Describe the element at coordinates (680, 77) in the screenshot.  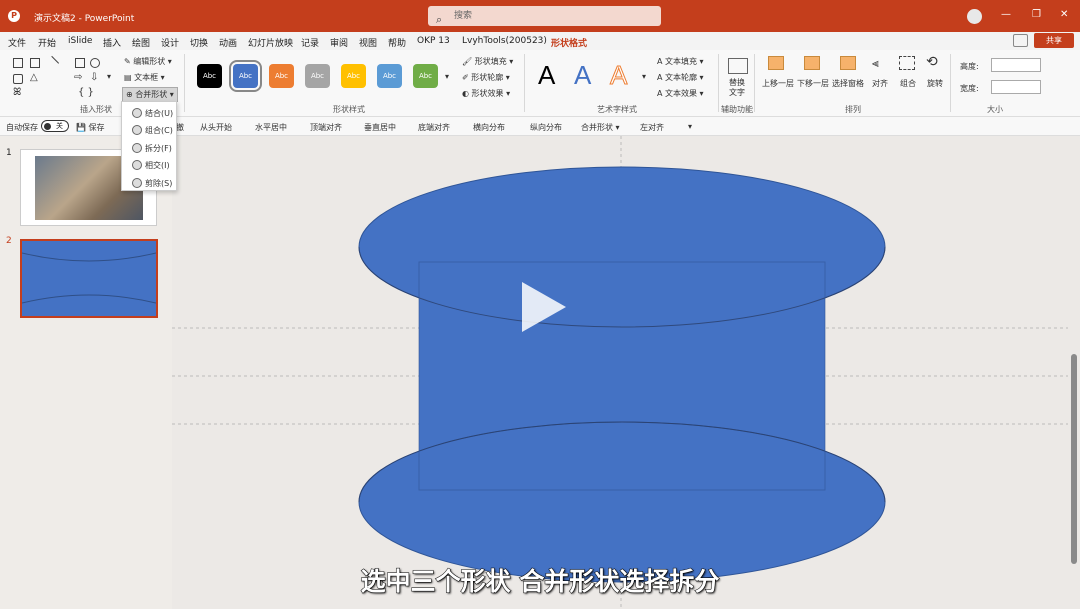
I see `text-outline-button: A 文本轮廓 ▾` at that location.